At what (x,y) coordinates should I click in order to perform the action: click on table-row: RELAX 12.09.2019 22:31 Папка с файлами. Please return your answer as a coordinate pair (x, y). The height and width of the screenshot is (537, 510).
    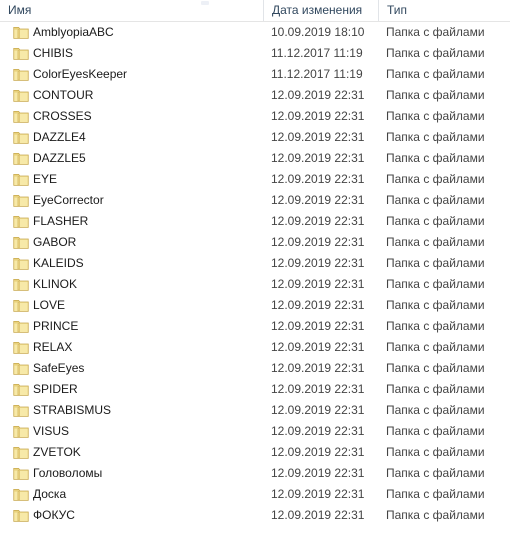
    Looking at the image, I should click on (255, 347).